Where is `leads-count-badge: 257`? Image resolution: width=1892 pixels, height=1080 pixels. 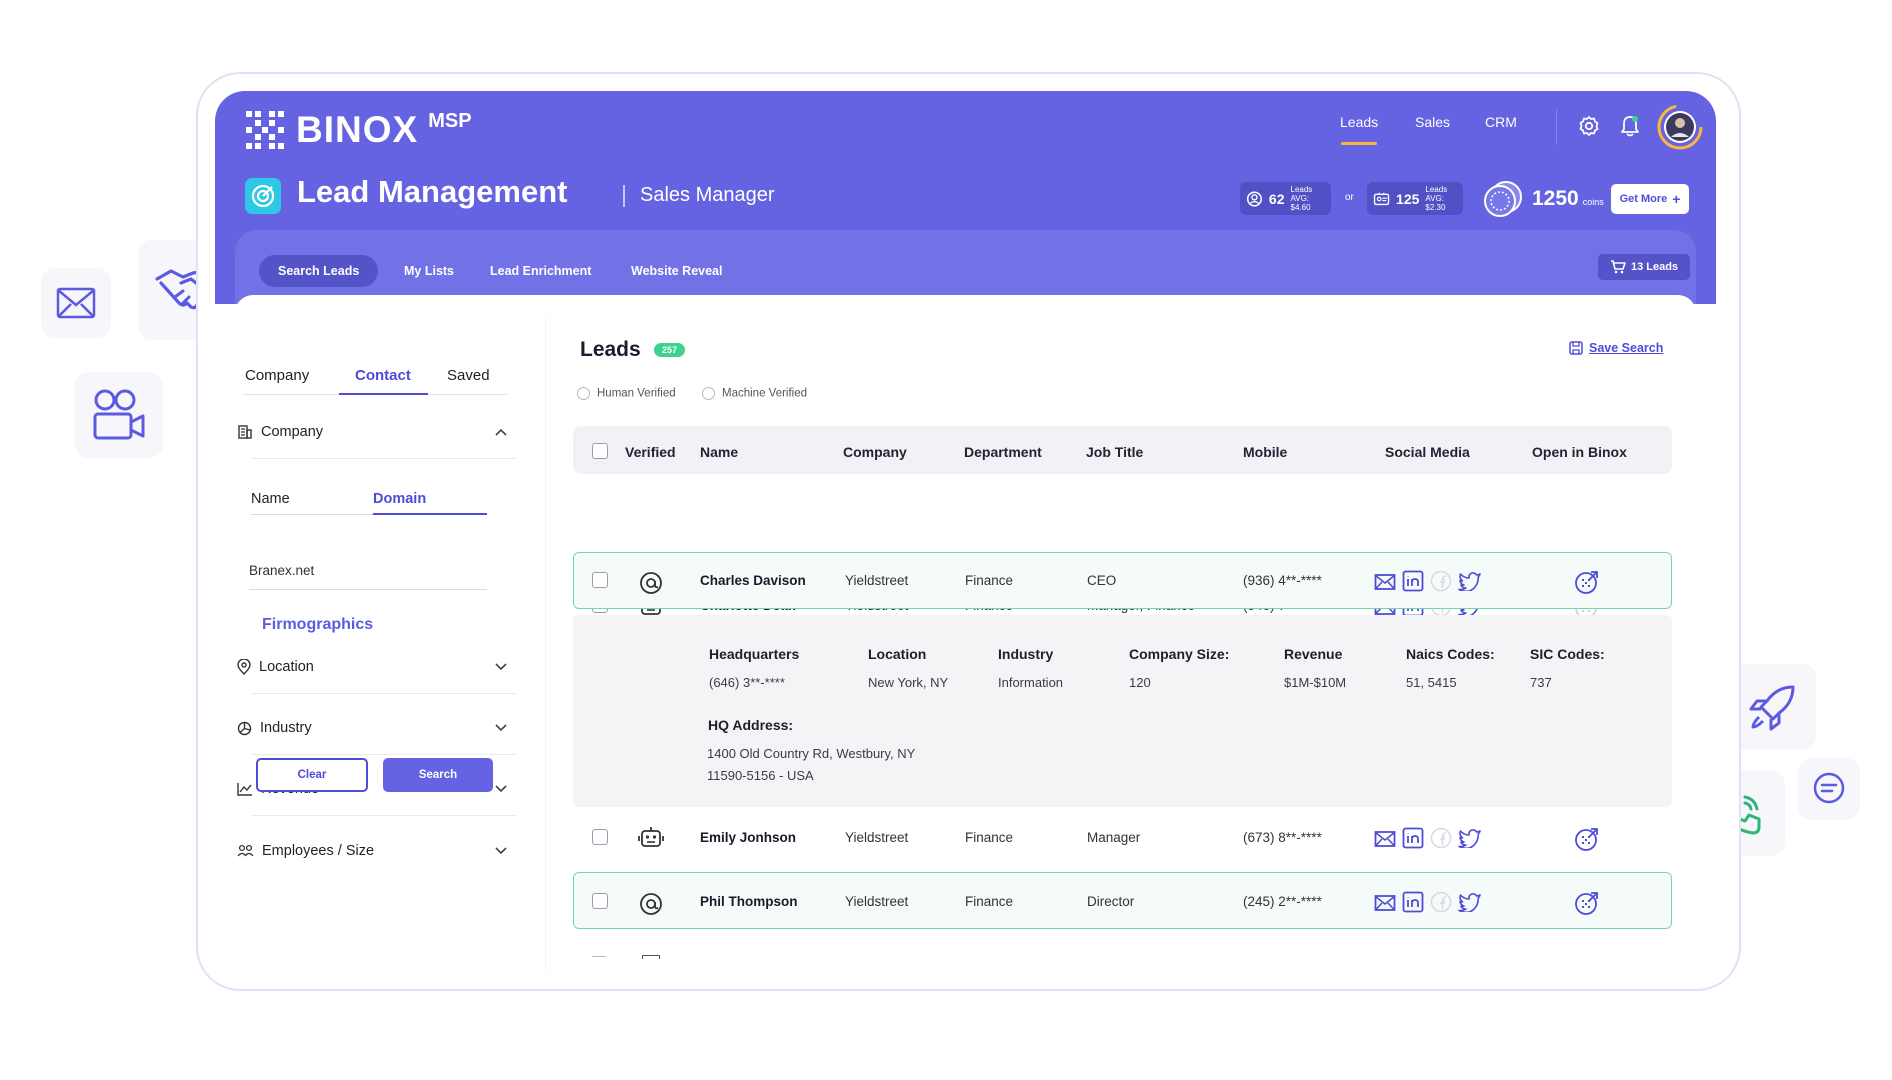 leads-count-badge: 257 is located at coordinates (670, 350).